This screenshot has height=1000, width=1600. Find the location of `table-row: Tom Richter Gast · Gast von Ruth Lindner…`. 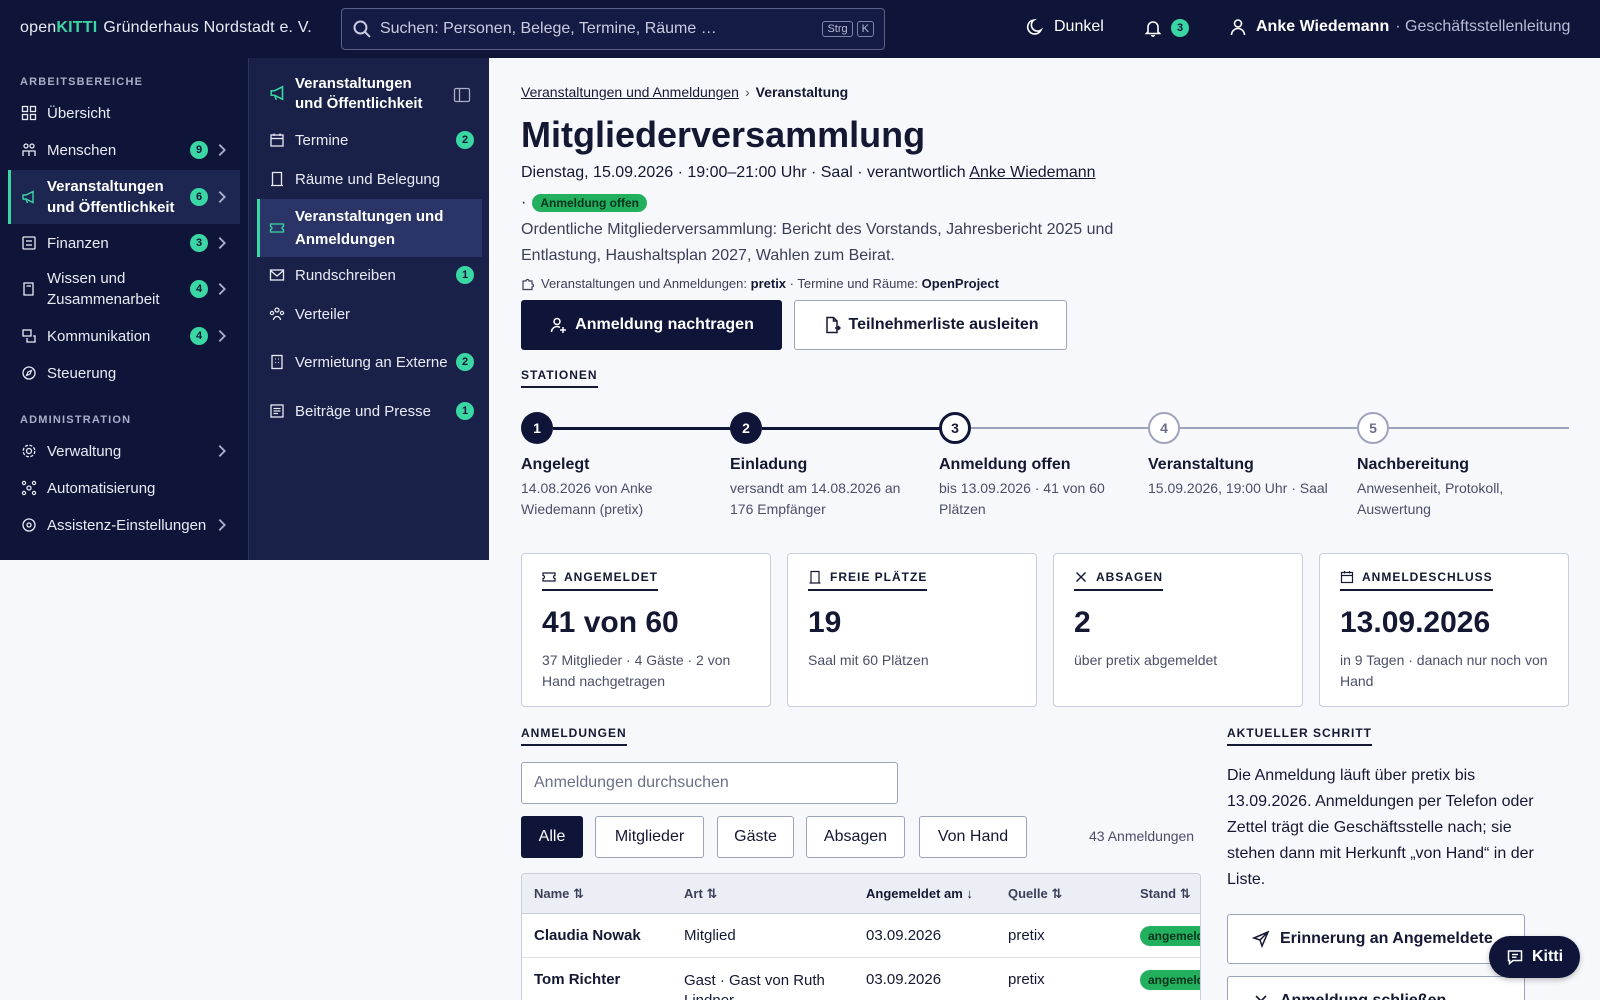

table-row: Tom Richter Gast · Gast von Ruth Lindner… is located at coordinates (861, 979).